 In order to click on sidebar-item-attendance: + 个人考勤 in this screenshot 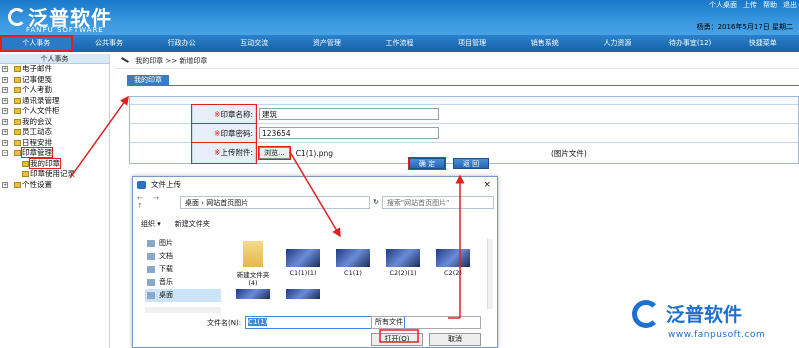, I will do `click(54, 90)`.